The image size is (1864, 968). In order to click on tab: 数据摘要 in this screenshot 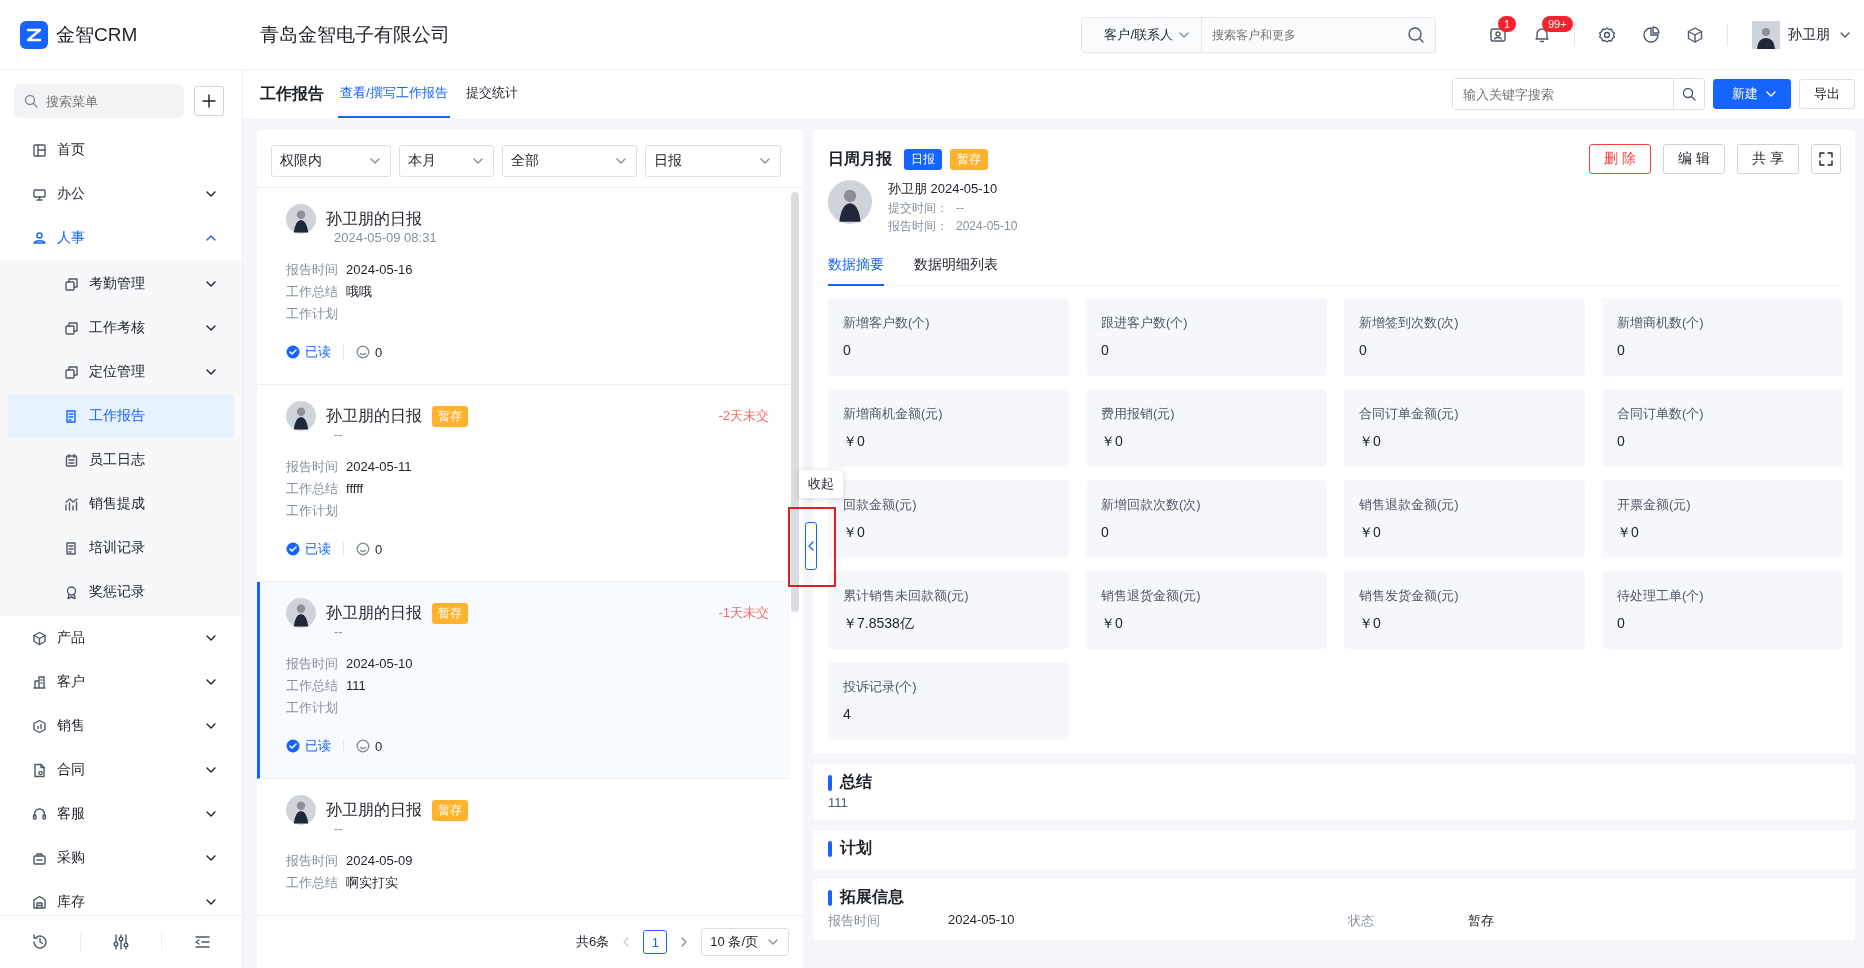, I will do `click(856, 267)`.